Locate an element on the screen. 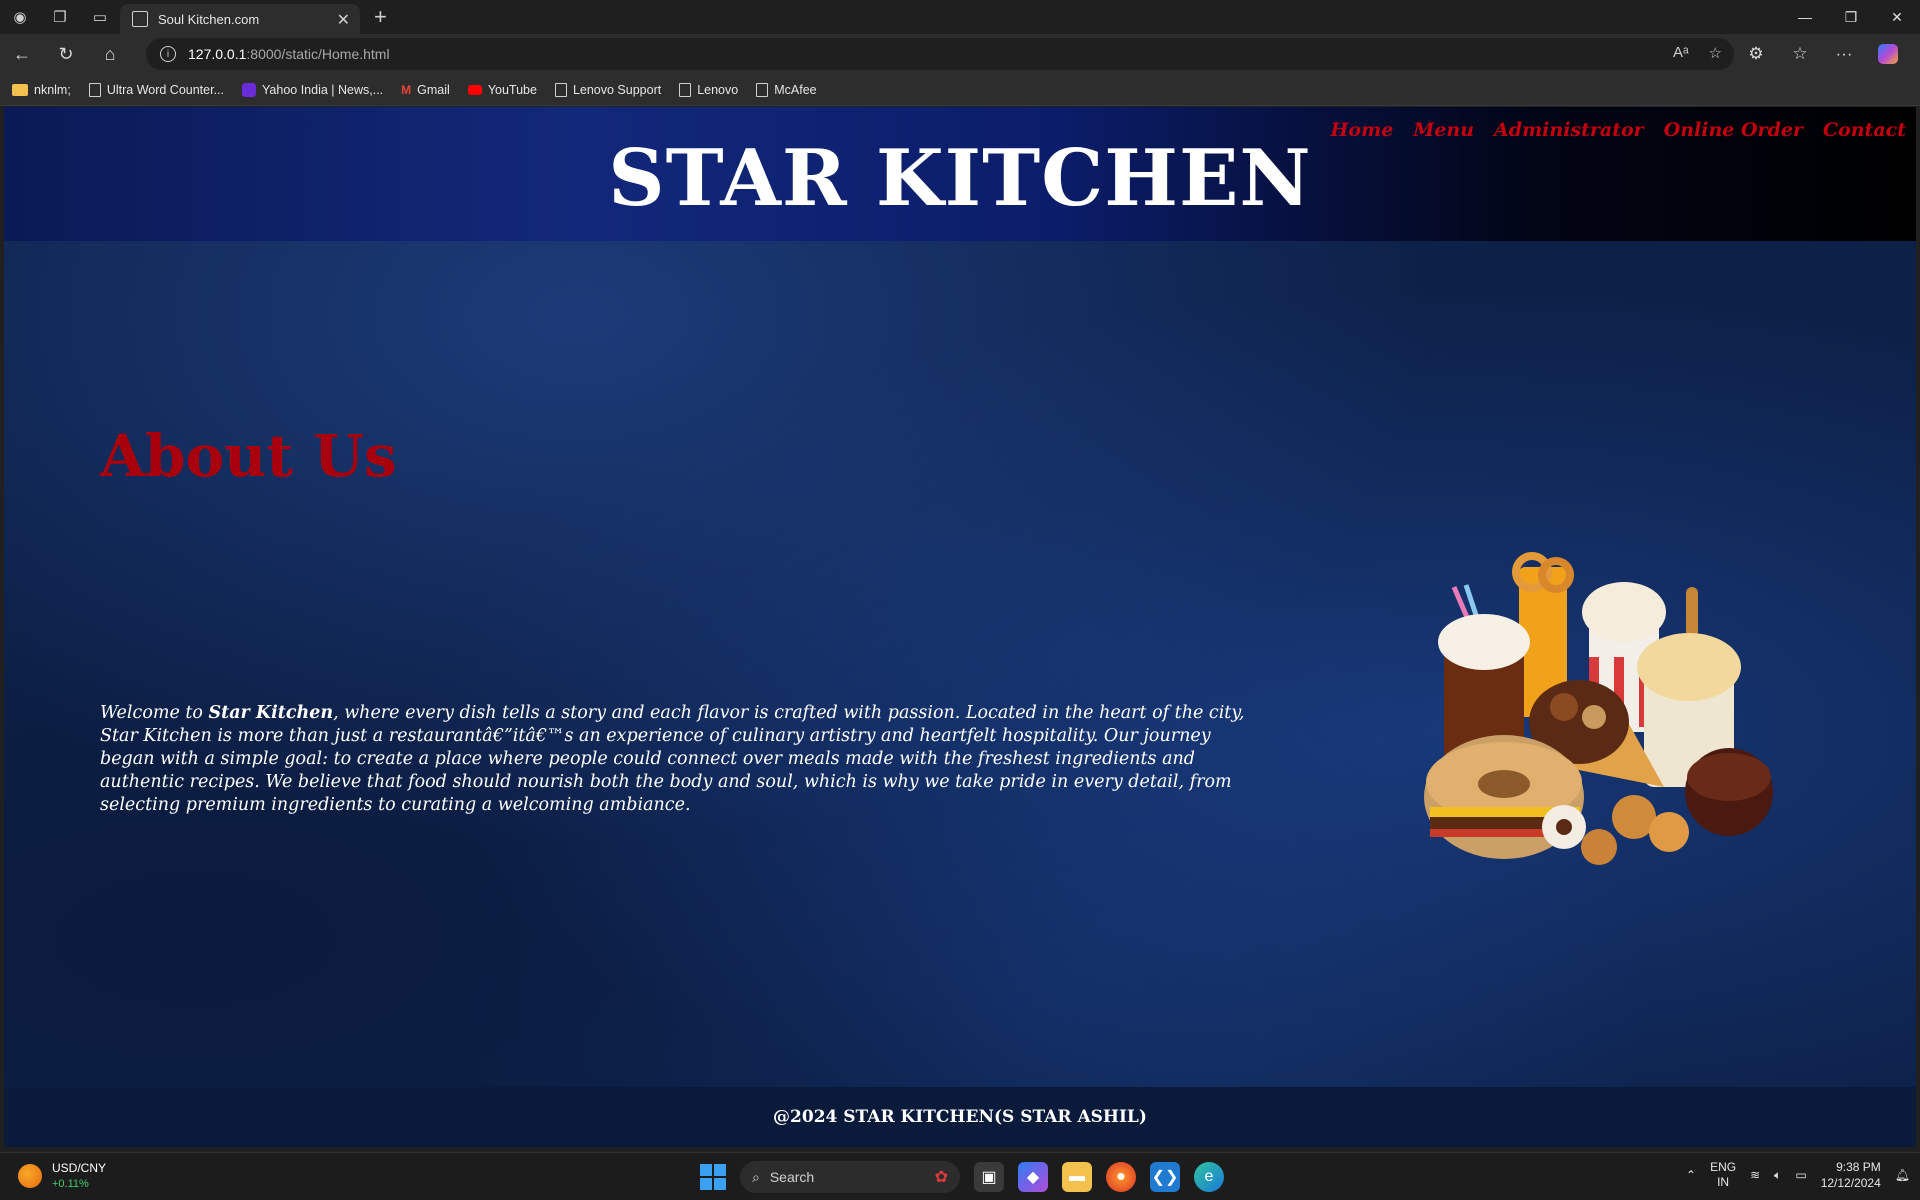 The height and width of the screenshot is (1200, 1920). battery-icon: ▭ is located at coordinates (1800, 1175).